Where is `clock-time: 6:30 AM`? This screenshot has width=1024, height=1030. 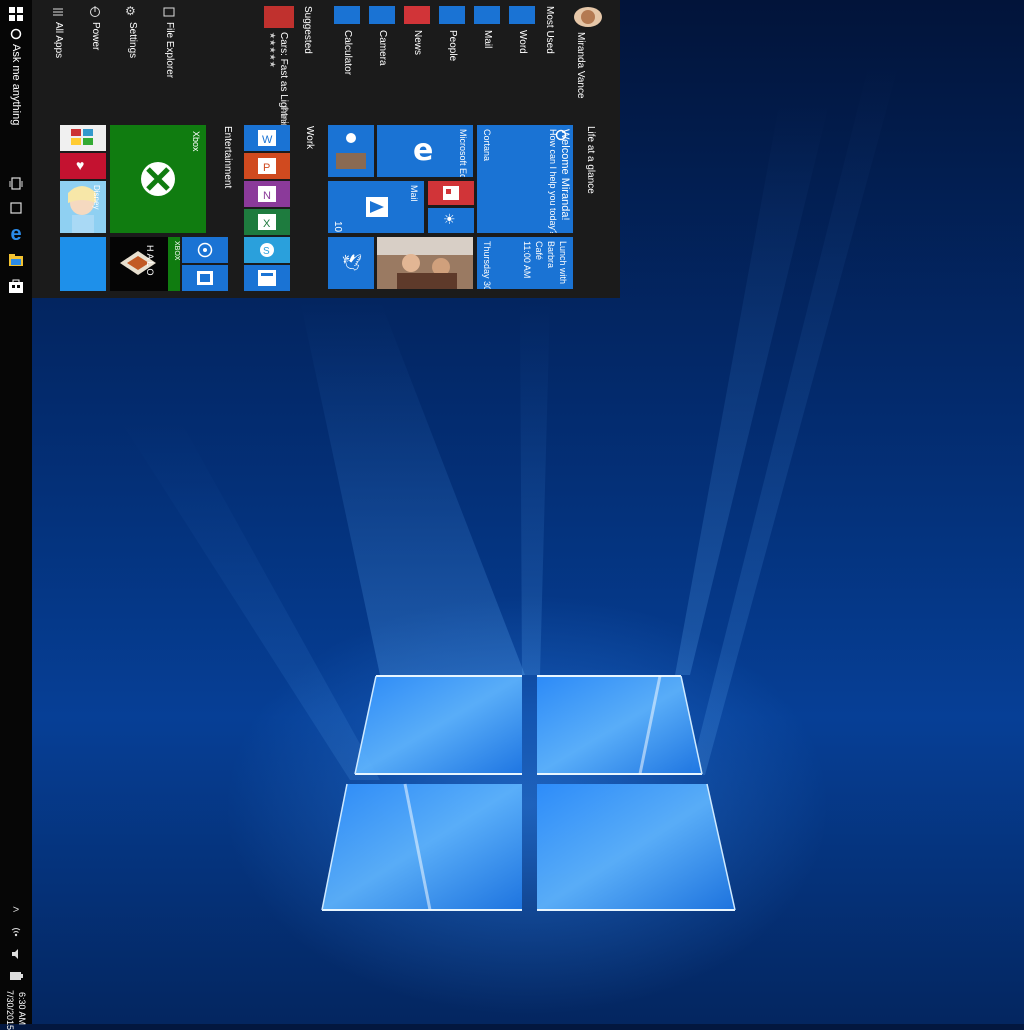
clock-time: 6:30 AM is located at coordinates (22, 1009).